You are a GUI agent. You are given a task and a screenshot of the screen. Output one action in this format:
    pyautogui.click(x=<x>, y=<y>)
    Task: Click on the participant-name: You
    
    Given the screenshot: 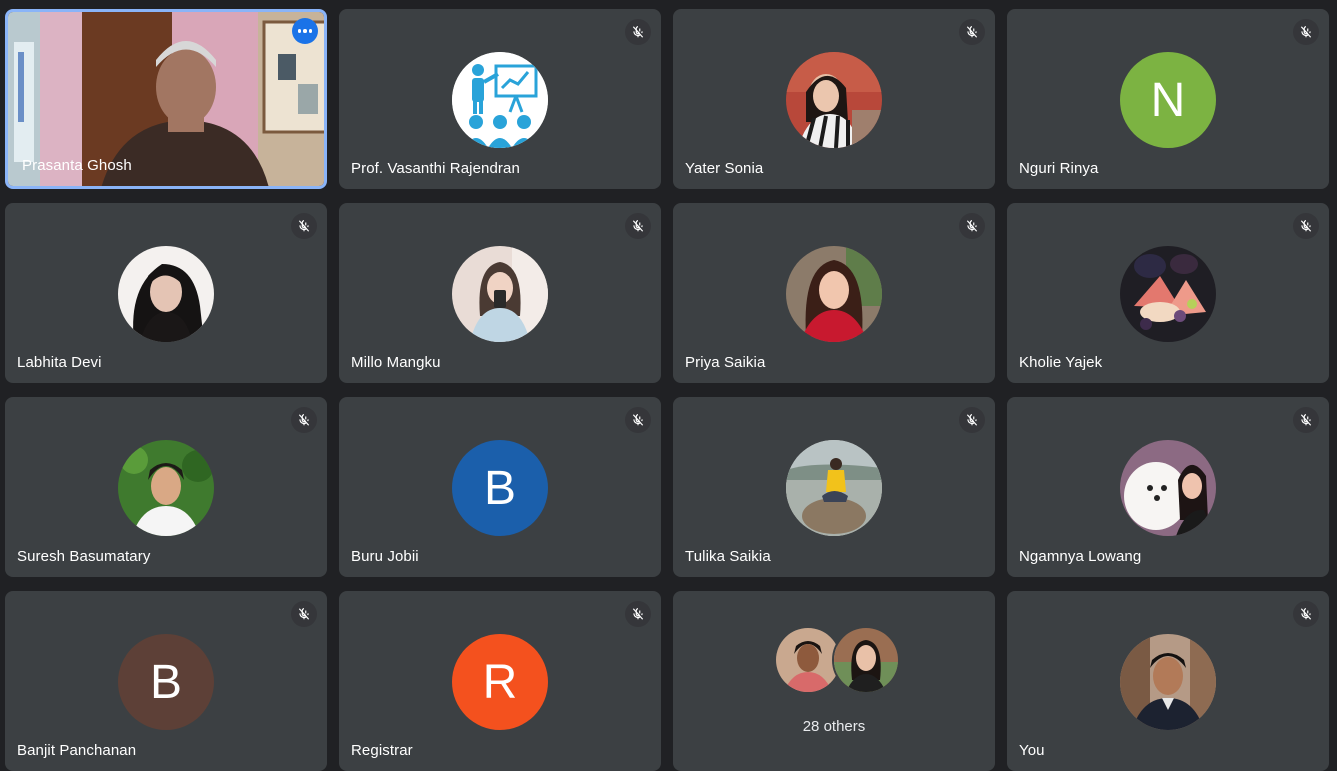 What is the action you would take?
    pyautogui.click(x=1032, y=750)
    